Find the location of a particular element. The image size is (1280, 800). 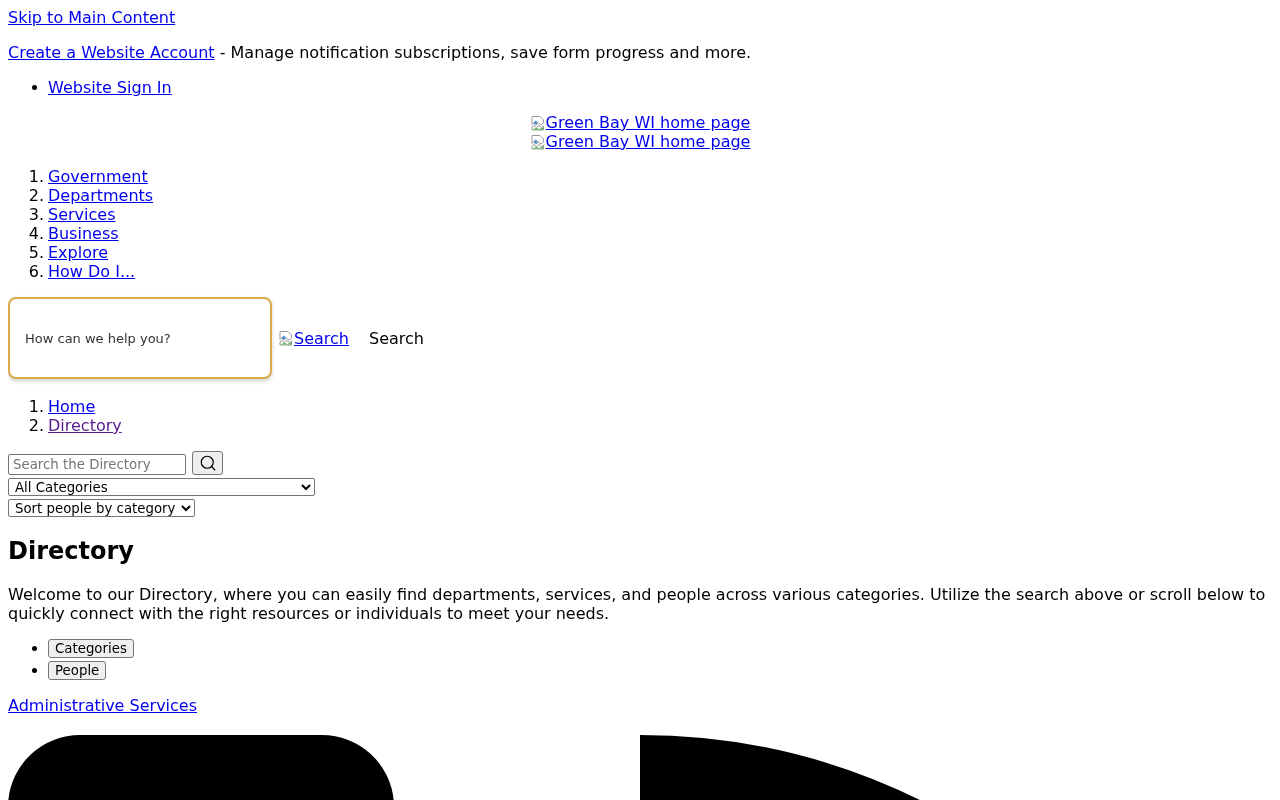

nav-link: Government is located at coordinates (98, 176).